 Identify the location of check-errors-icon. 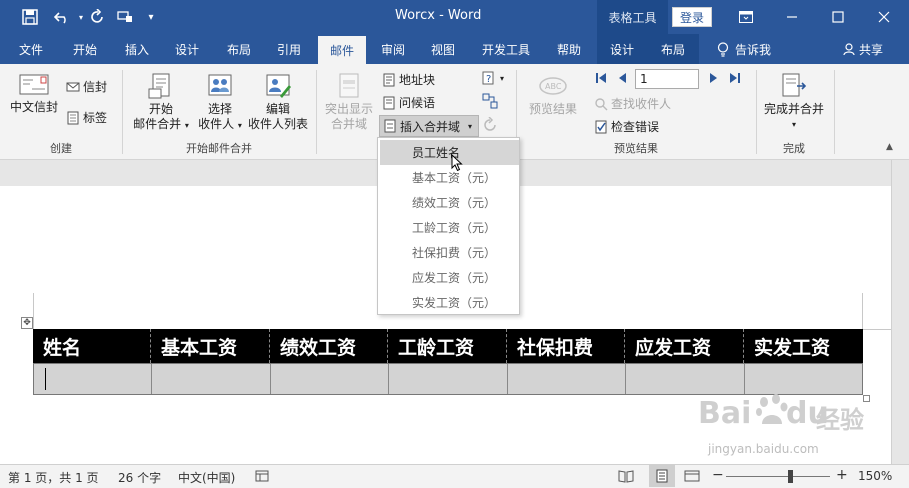
(601, 126).